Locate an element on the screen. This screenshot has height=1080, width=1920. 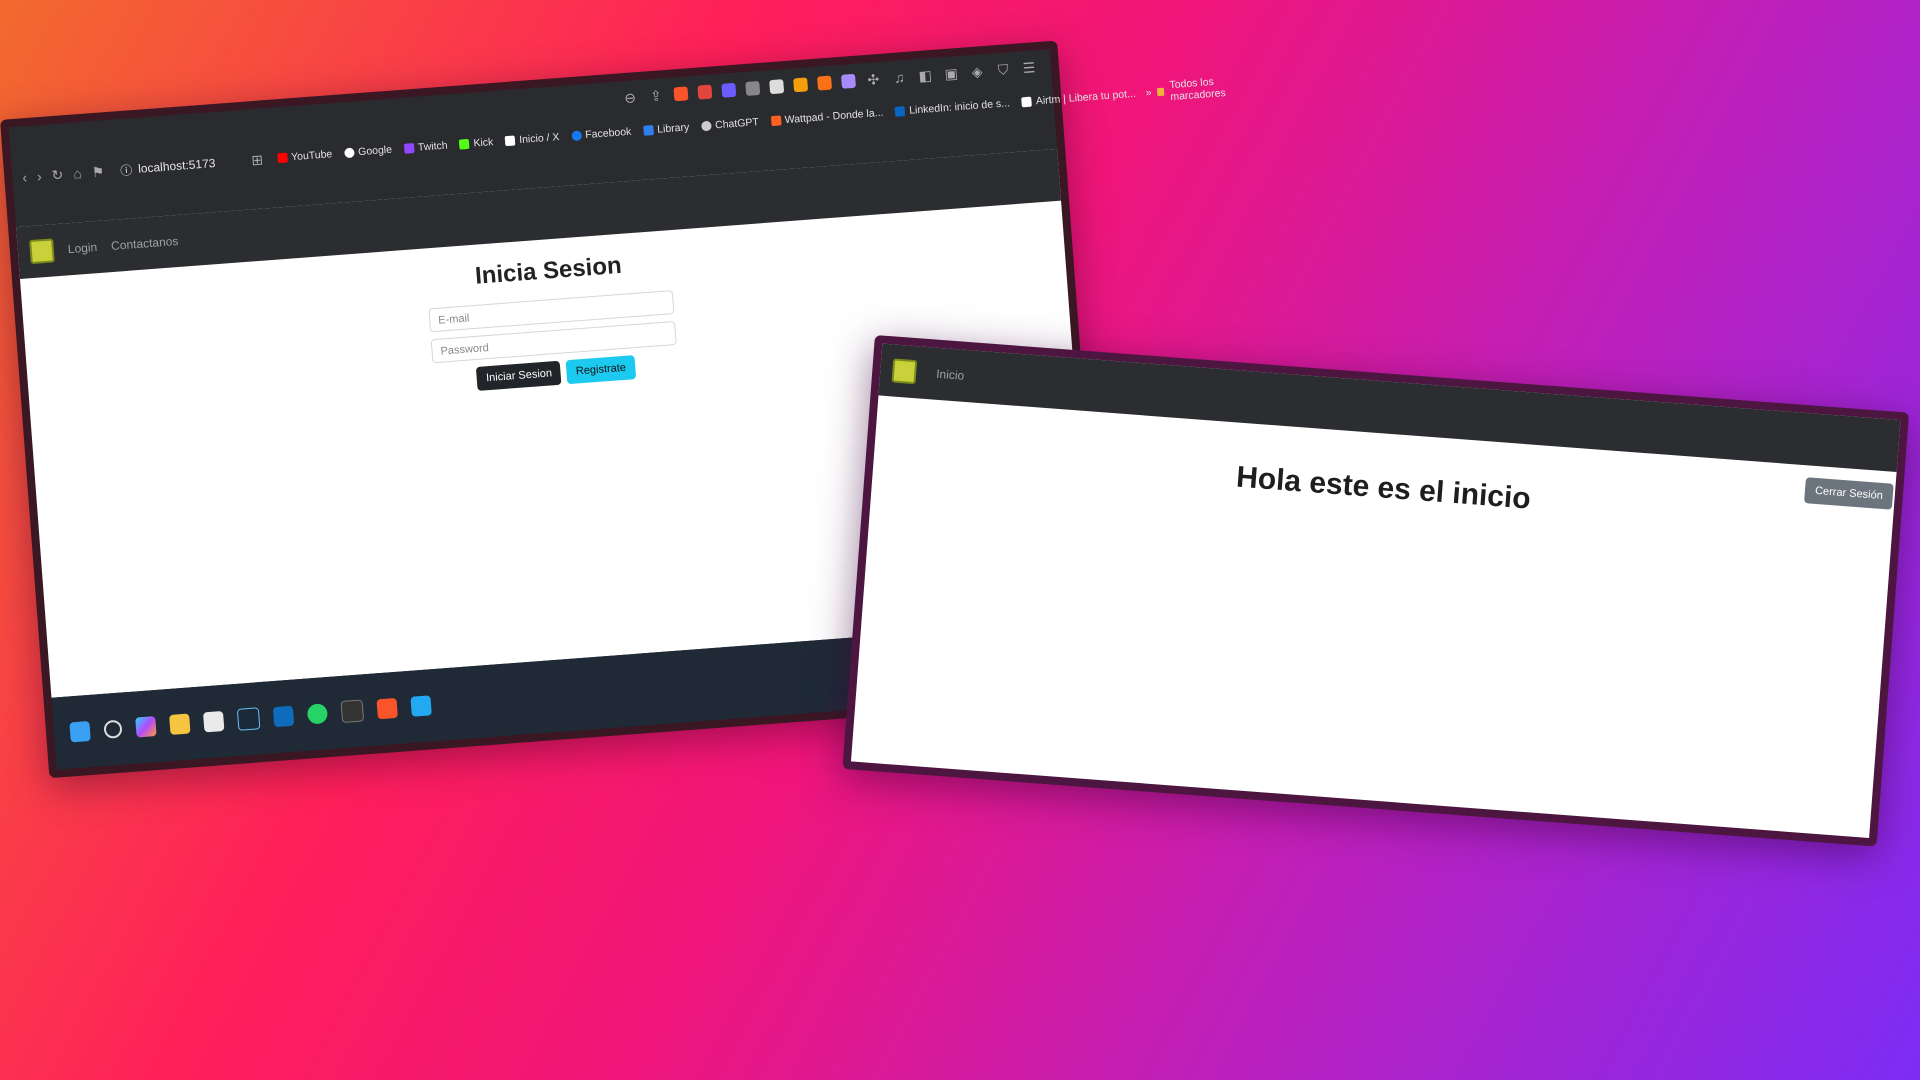
zoom-icon: ⊖ is located at coordinates (629, 98).